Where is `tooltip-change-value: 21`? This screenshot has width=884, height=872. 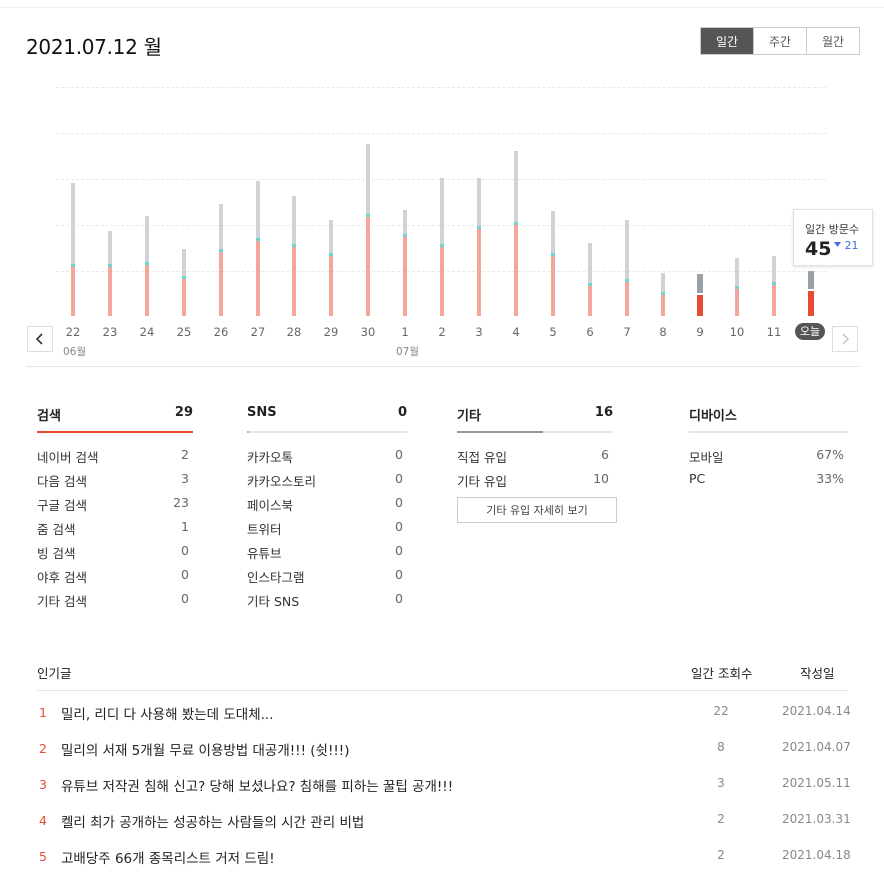
tooltip-change-value: 21 is located at coordinates (851, 245).